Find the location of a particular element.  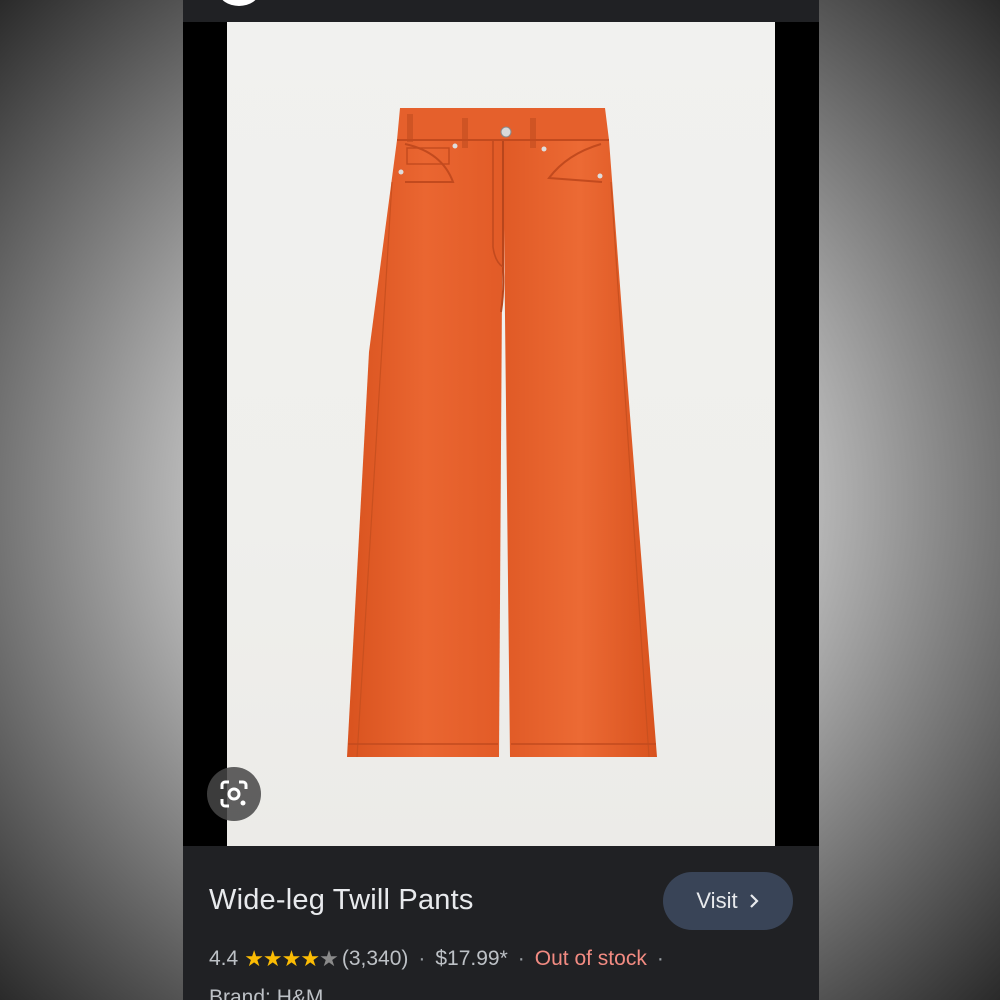

chevron-right-icon is located at coordinates (754, 901).